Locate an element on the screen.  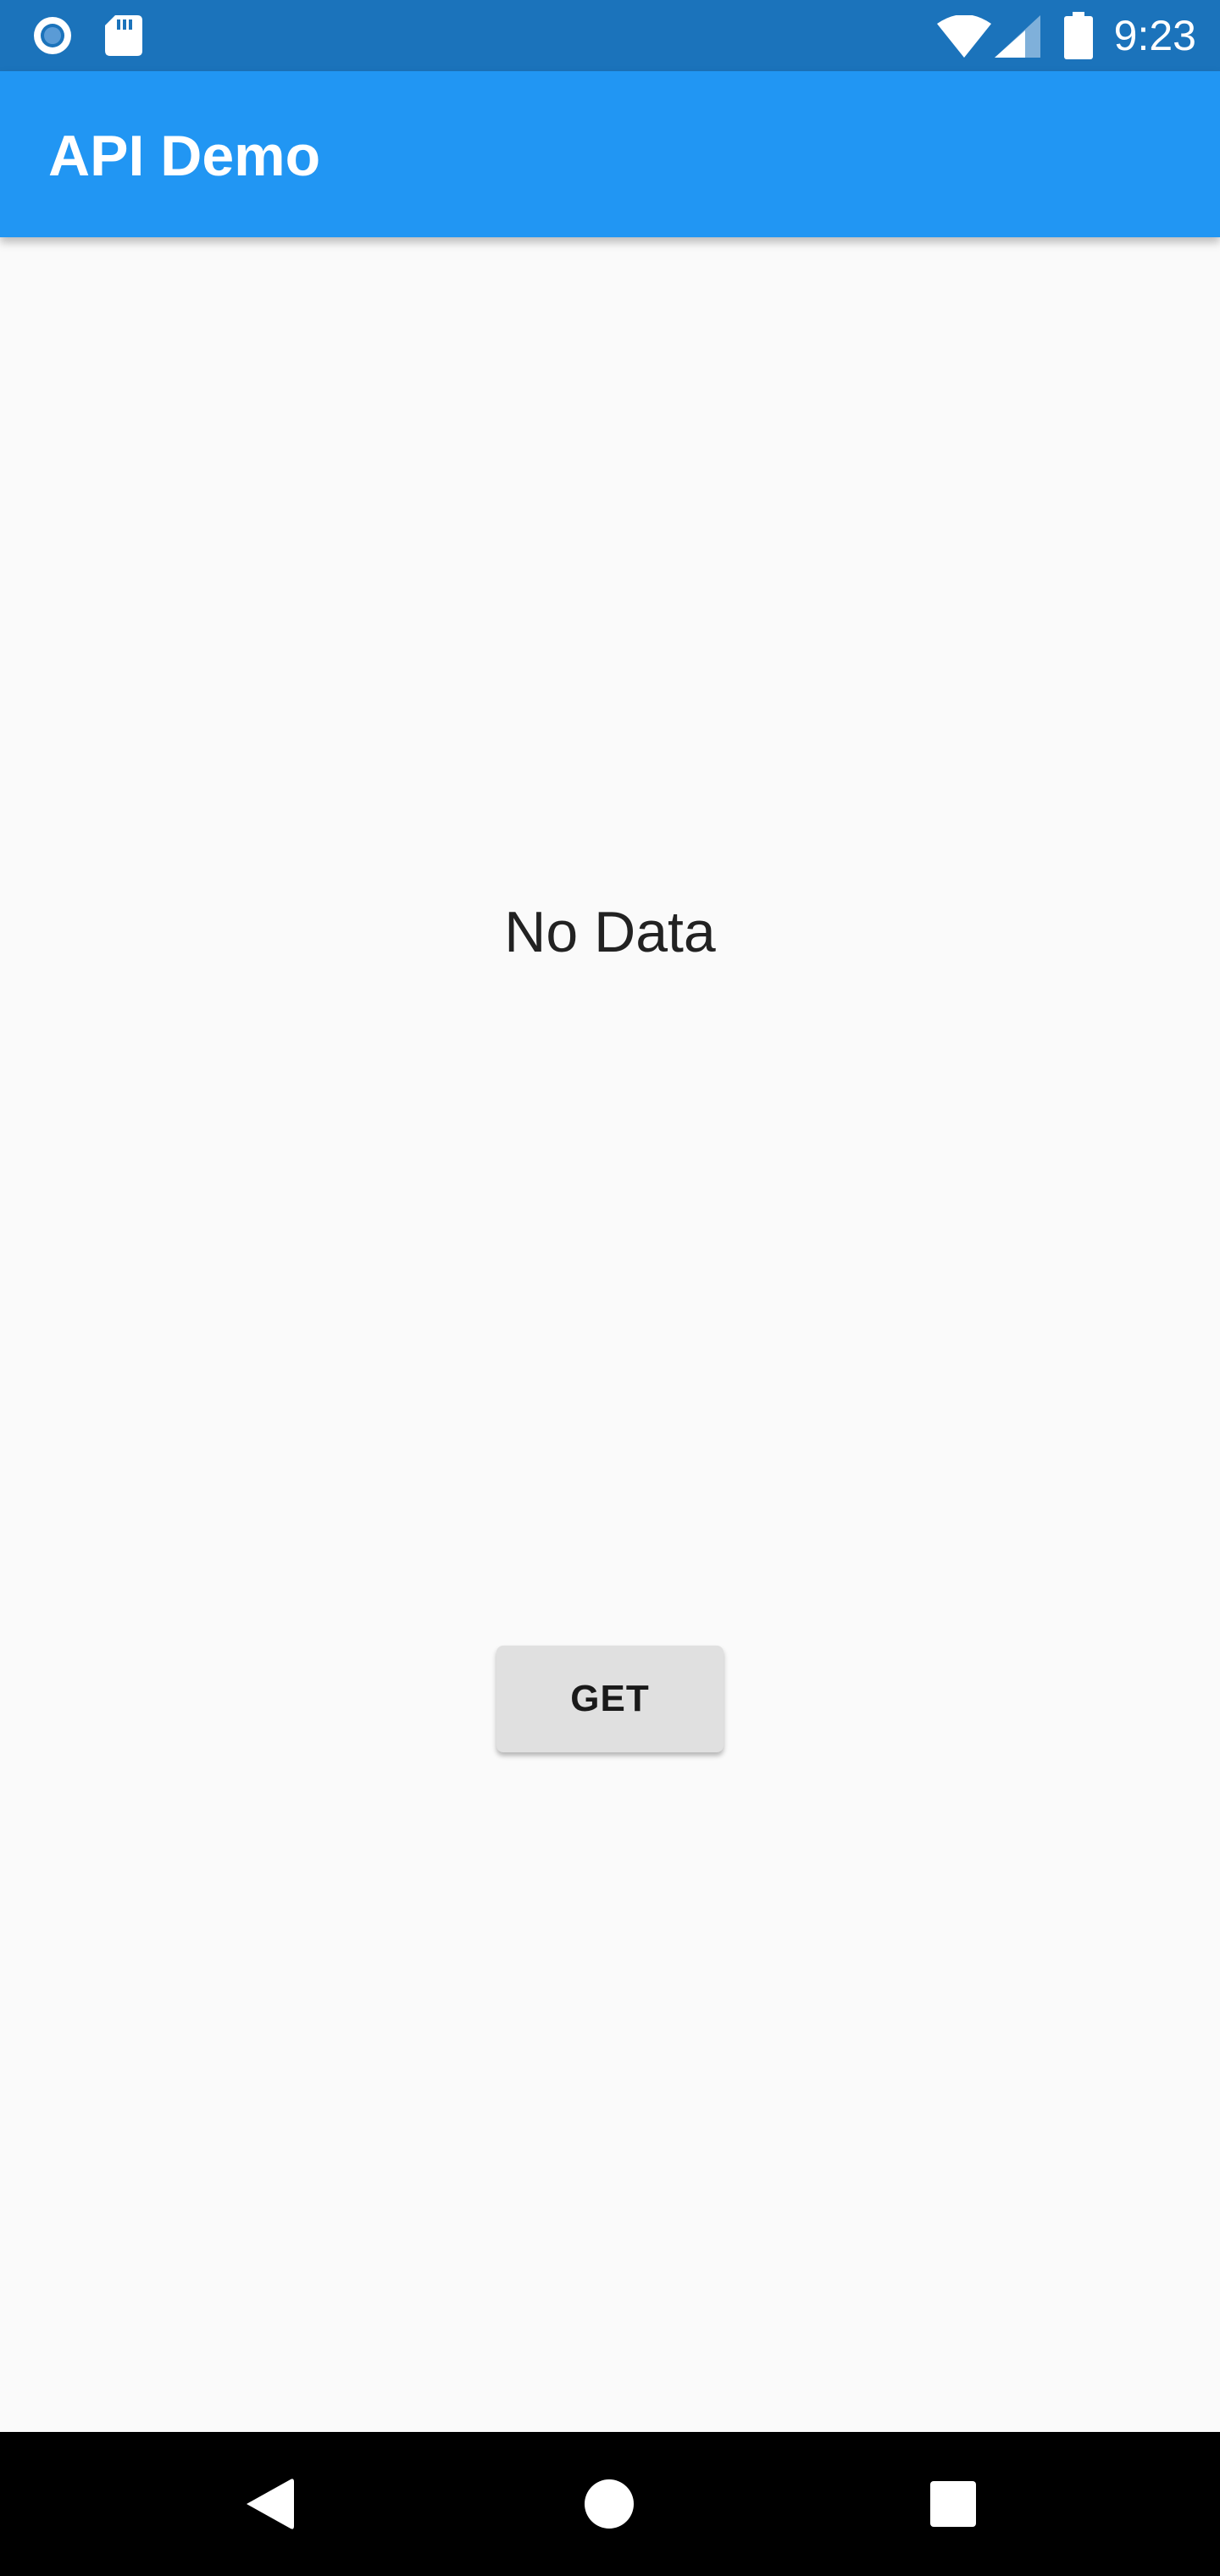
app-bar: API Demo is located at coordinates (610, 154).